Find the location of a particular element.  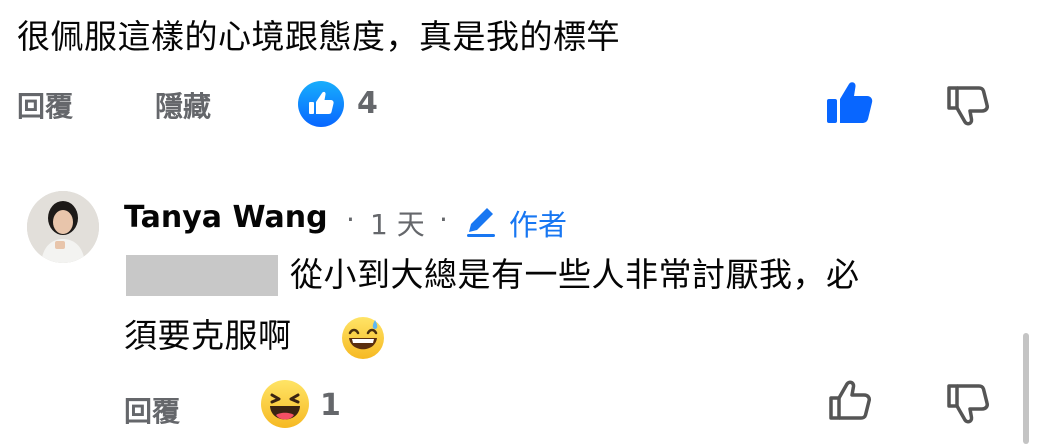

comment-text: 很佩服這樣的心境跟態度，真是我的標竿 is located at coordinates (318, 36).